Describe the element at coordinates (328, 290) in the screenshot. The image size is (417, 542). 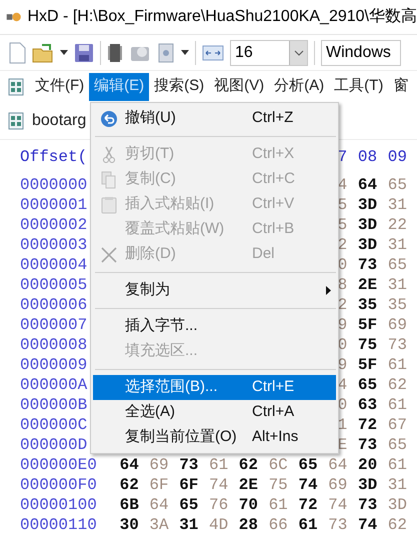
I see `submenu-arrow-icon` at that location.